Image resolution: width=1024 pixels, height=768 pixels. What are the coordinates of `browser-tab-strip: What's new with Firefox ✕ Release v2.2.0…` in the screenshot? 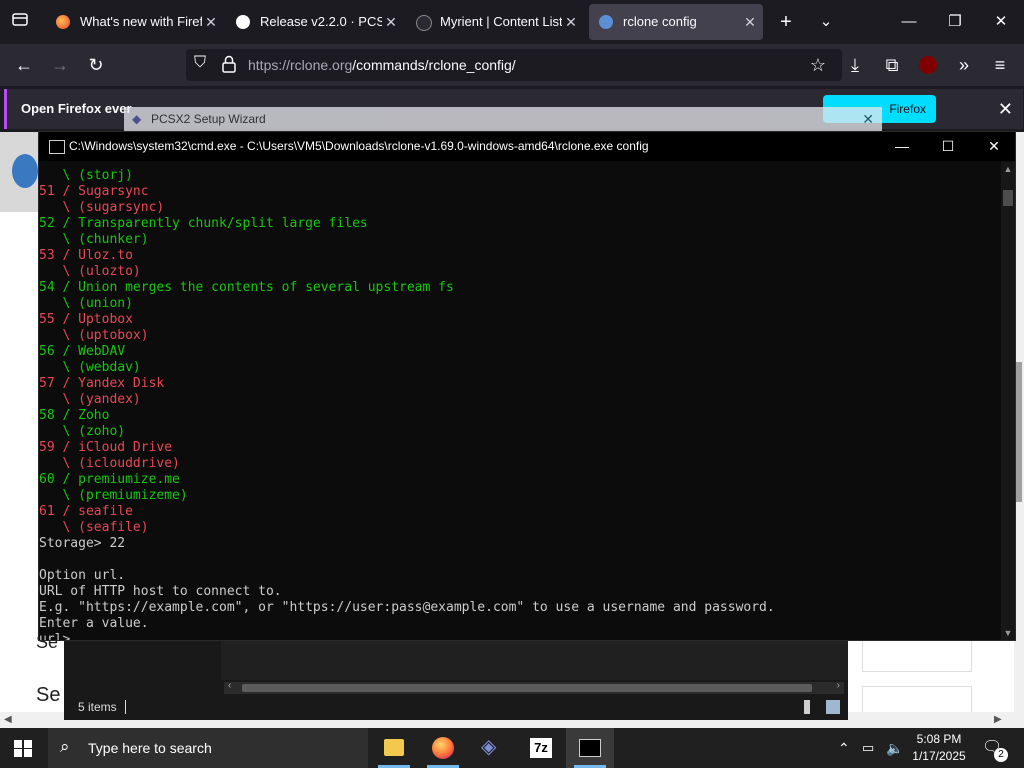 It's located at (512, 22).